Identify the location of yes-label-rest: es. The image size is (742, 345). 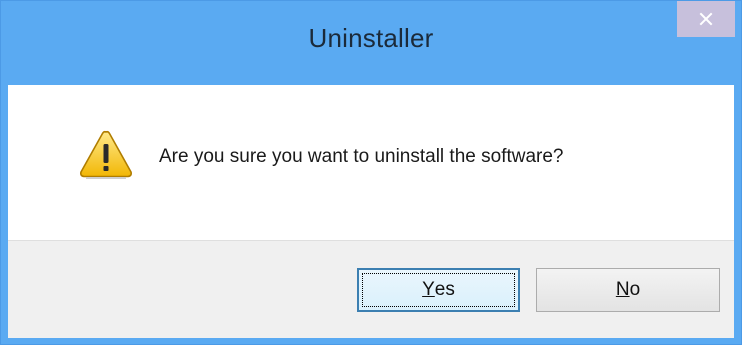
(444, 289).